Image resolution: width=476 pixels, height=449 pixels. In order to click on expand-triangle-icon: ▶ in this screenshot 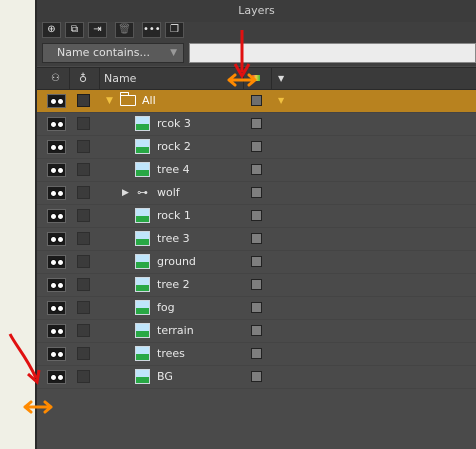, I will do `click(125, 193)`.